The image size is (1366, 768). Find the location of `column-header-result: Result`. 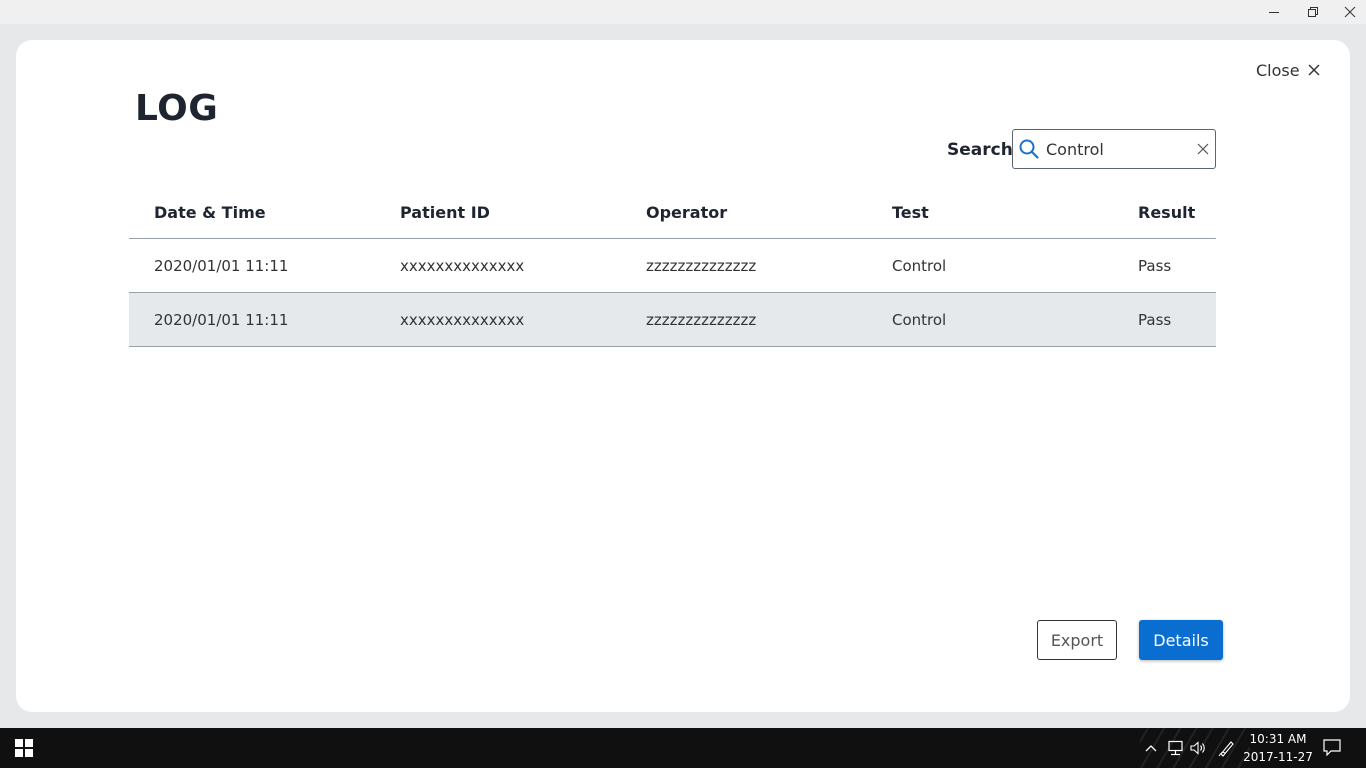

column-header-result: Result is located at coordinates (1164, 212).